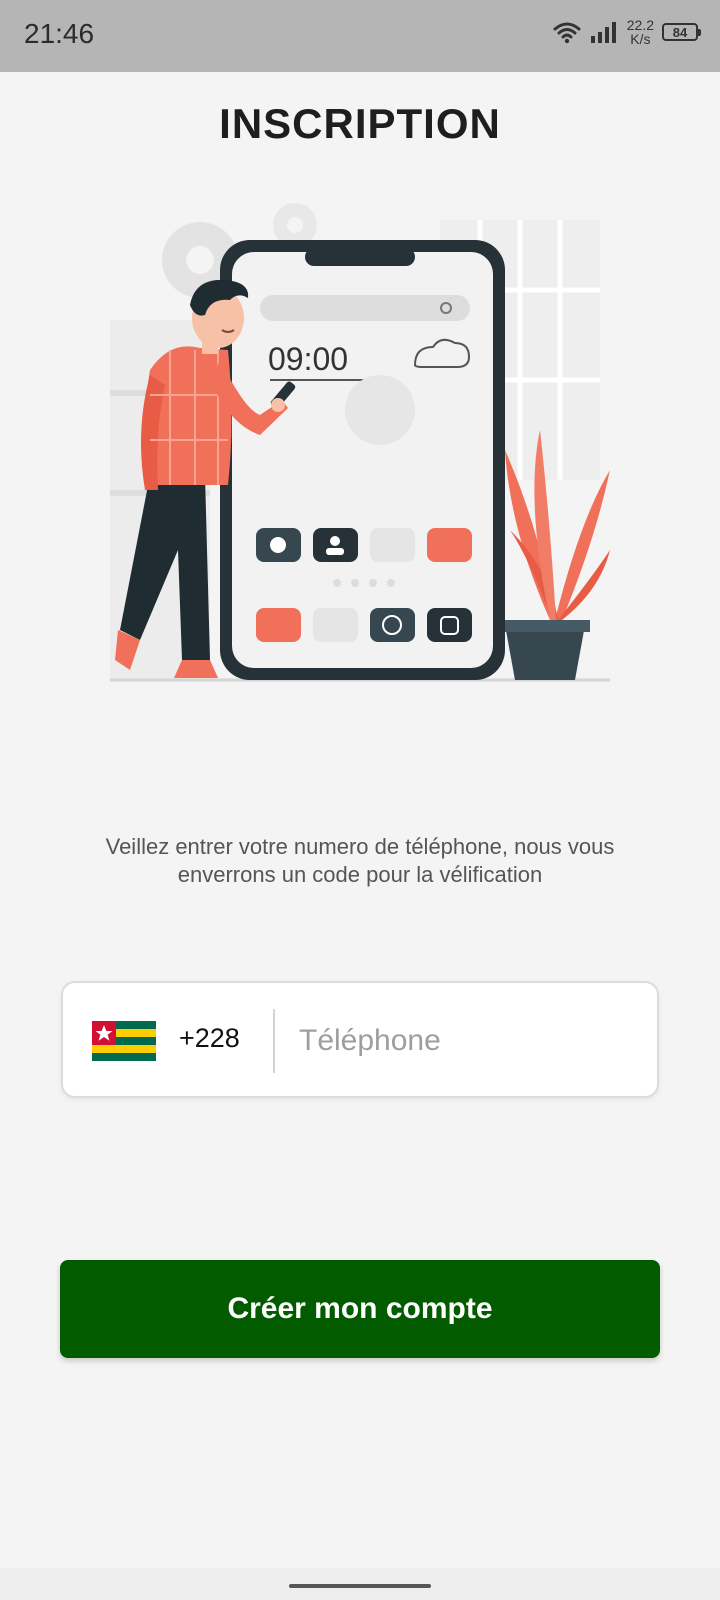 This screenshot has height=1600, width=720. Describe the element at coordinates (308, 359) in the screenshot. I see `phone-clock-text: 09:00` at that location.